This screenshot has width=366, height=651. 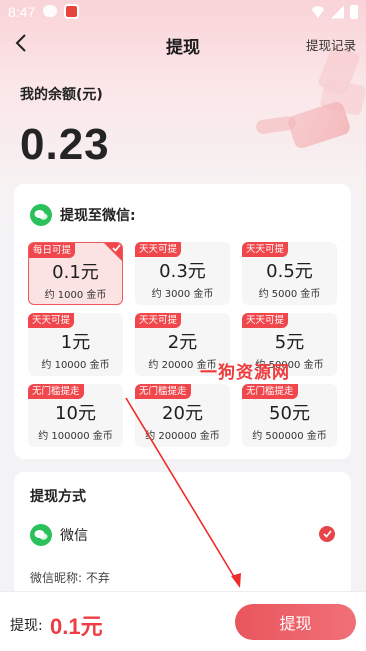 What do you see at coordinates (289, 436) in the screenshot?
I see `option-coins: 约 500000 金币` at bounding box center [289, 436].